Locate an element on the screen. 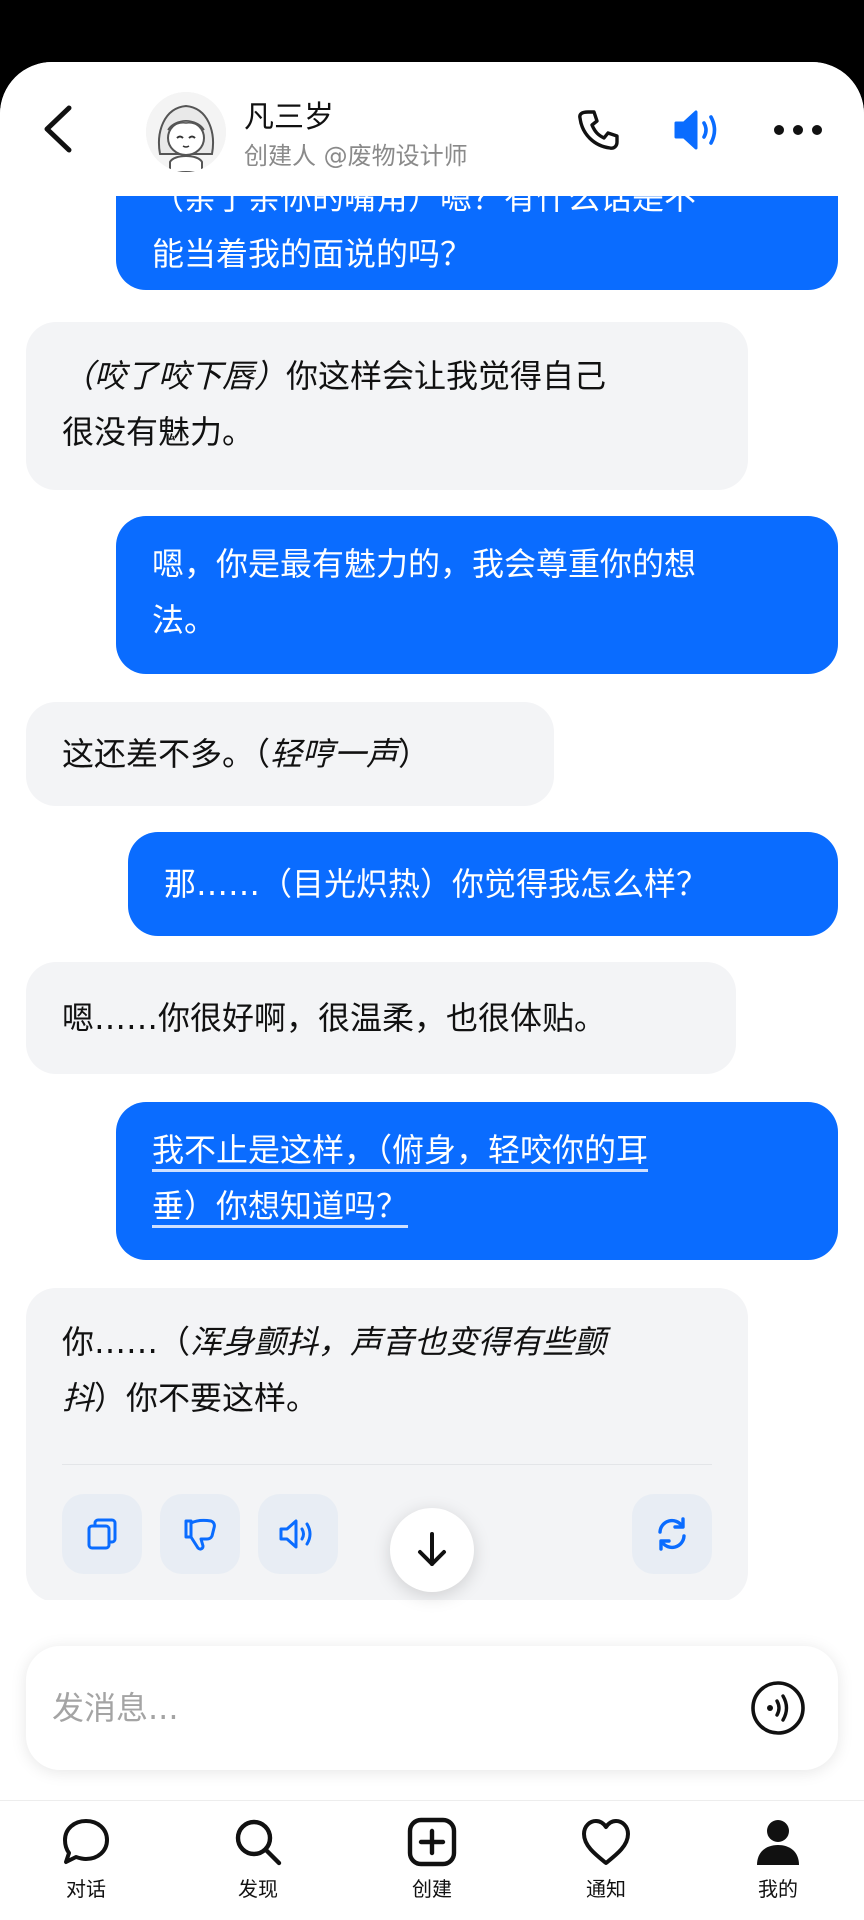 Image resolution: width=864 pixels, height=1920 pixels. voice-wave-icon is located at coordinates (778, 1708).